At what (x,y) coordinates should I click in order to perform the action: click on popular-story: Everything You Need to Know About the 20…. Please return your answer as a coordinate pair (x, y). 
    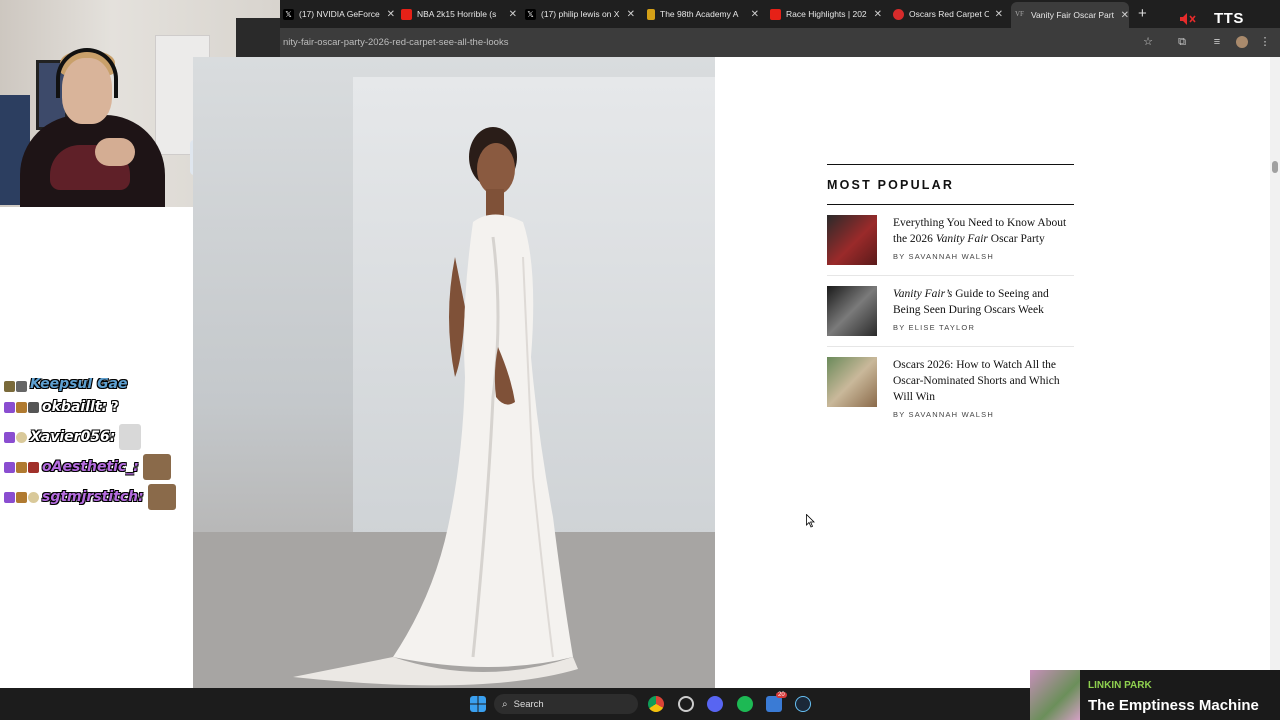
    Looking at the image, I should click on (950, 240).